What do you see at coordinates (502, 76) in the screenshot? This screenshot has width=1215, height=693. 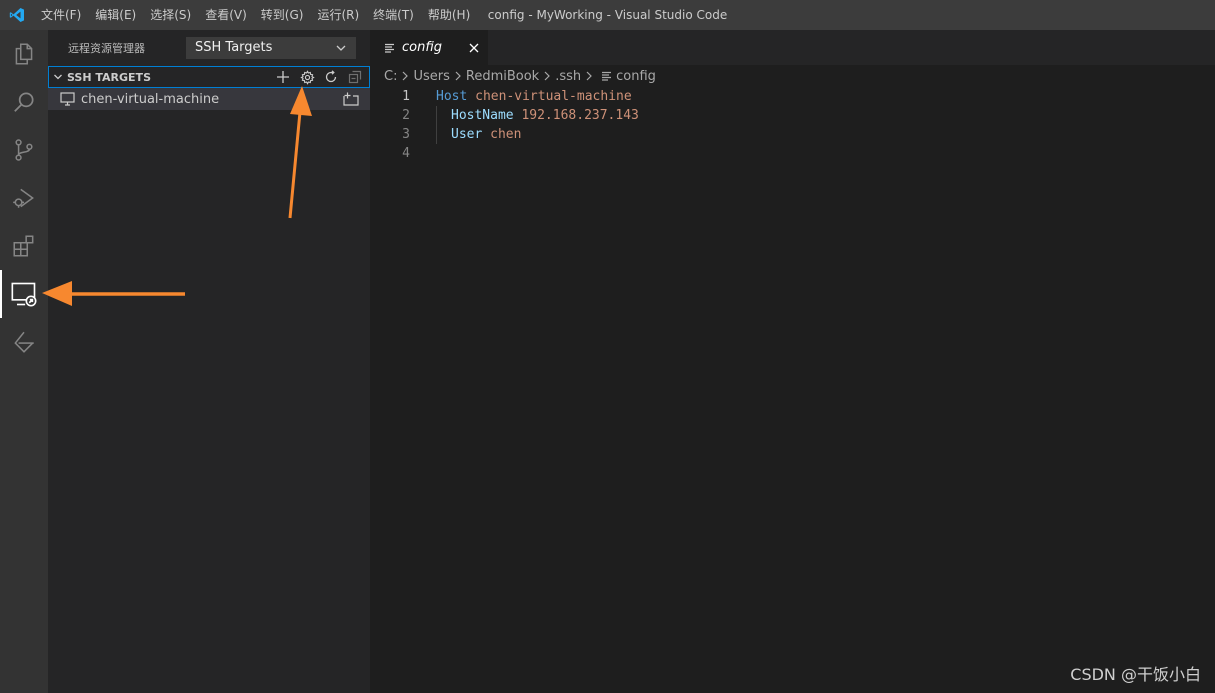 I see `breadcrumb-redmibook: RedmiBook` at bounding box center [502, 76].